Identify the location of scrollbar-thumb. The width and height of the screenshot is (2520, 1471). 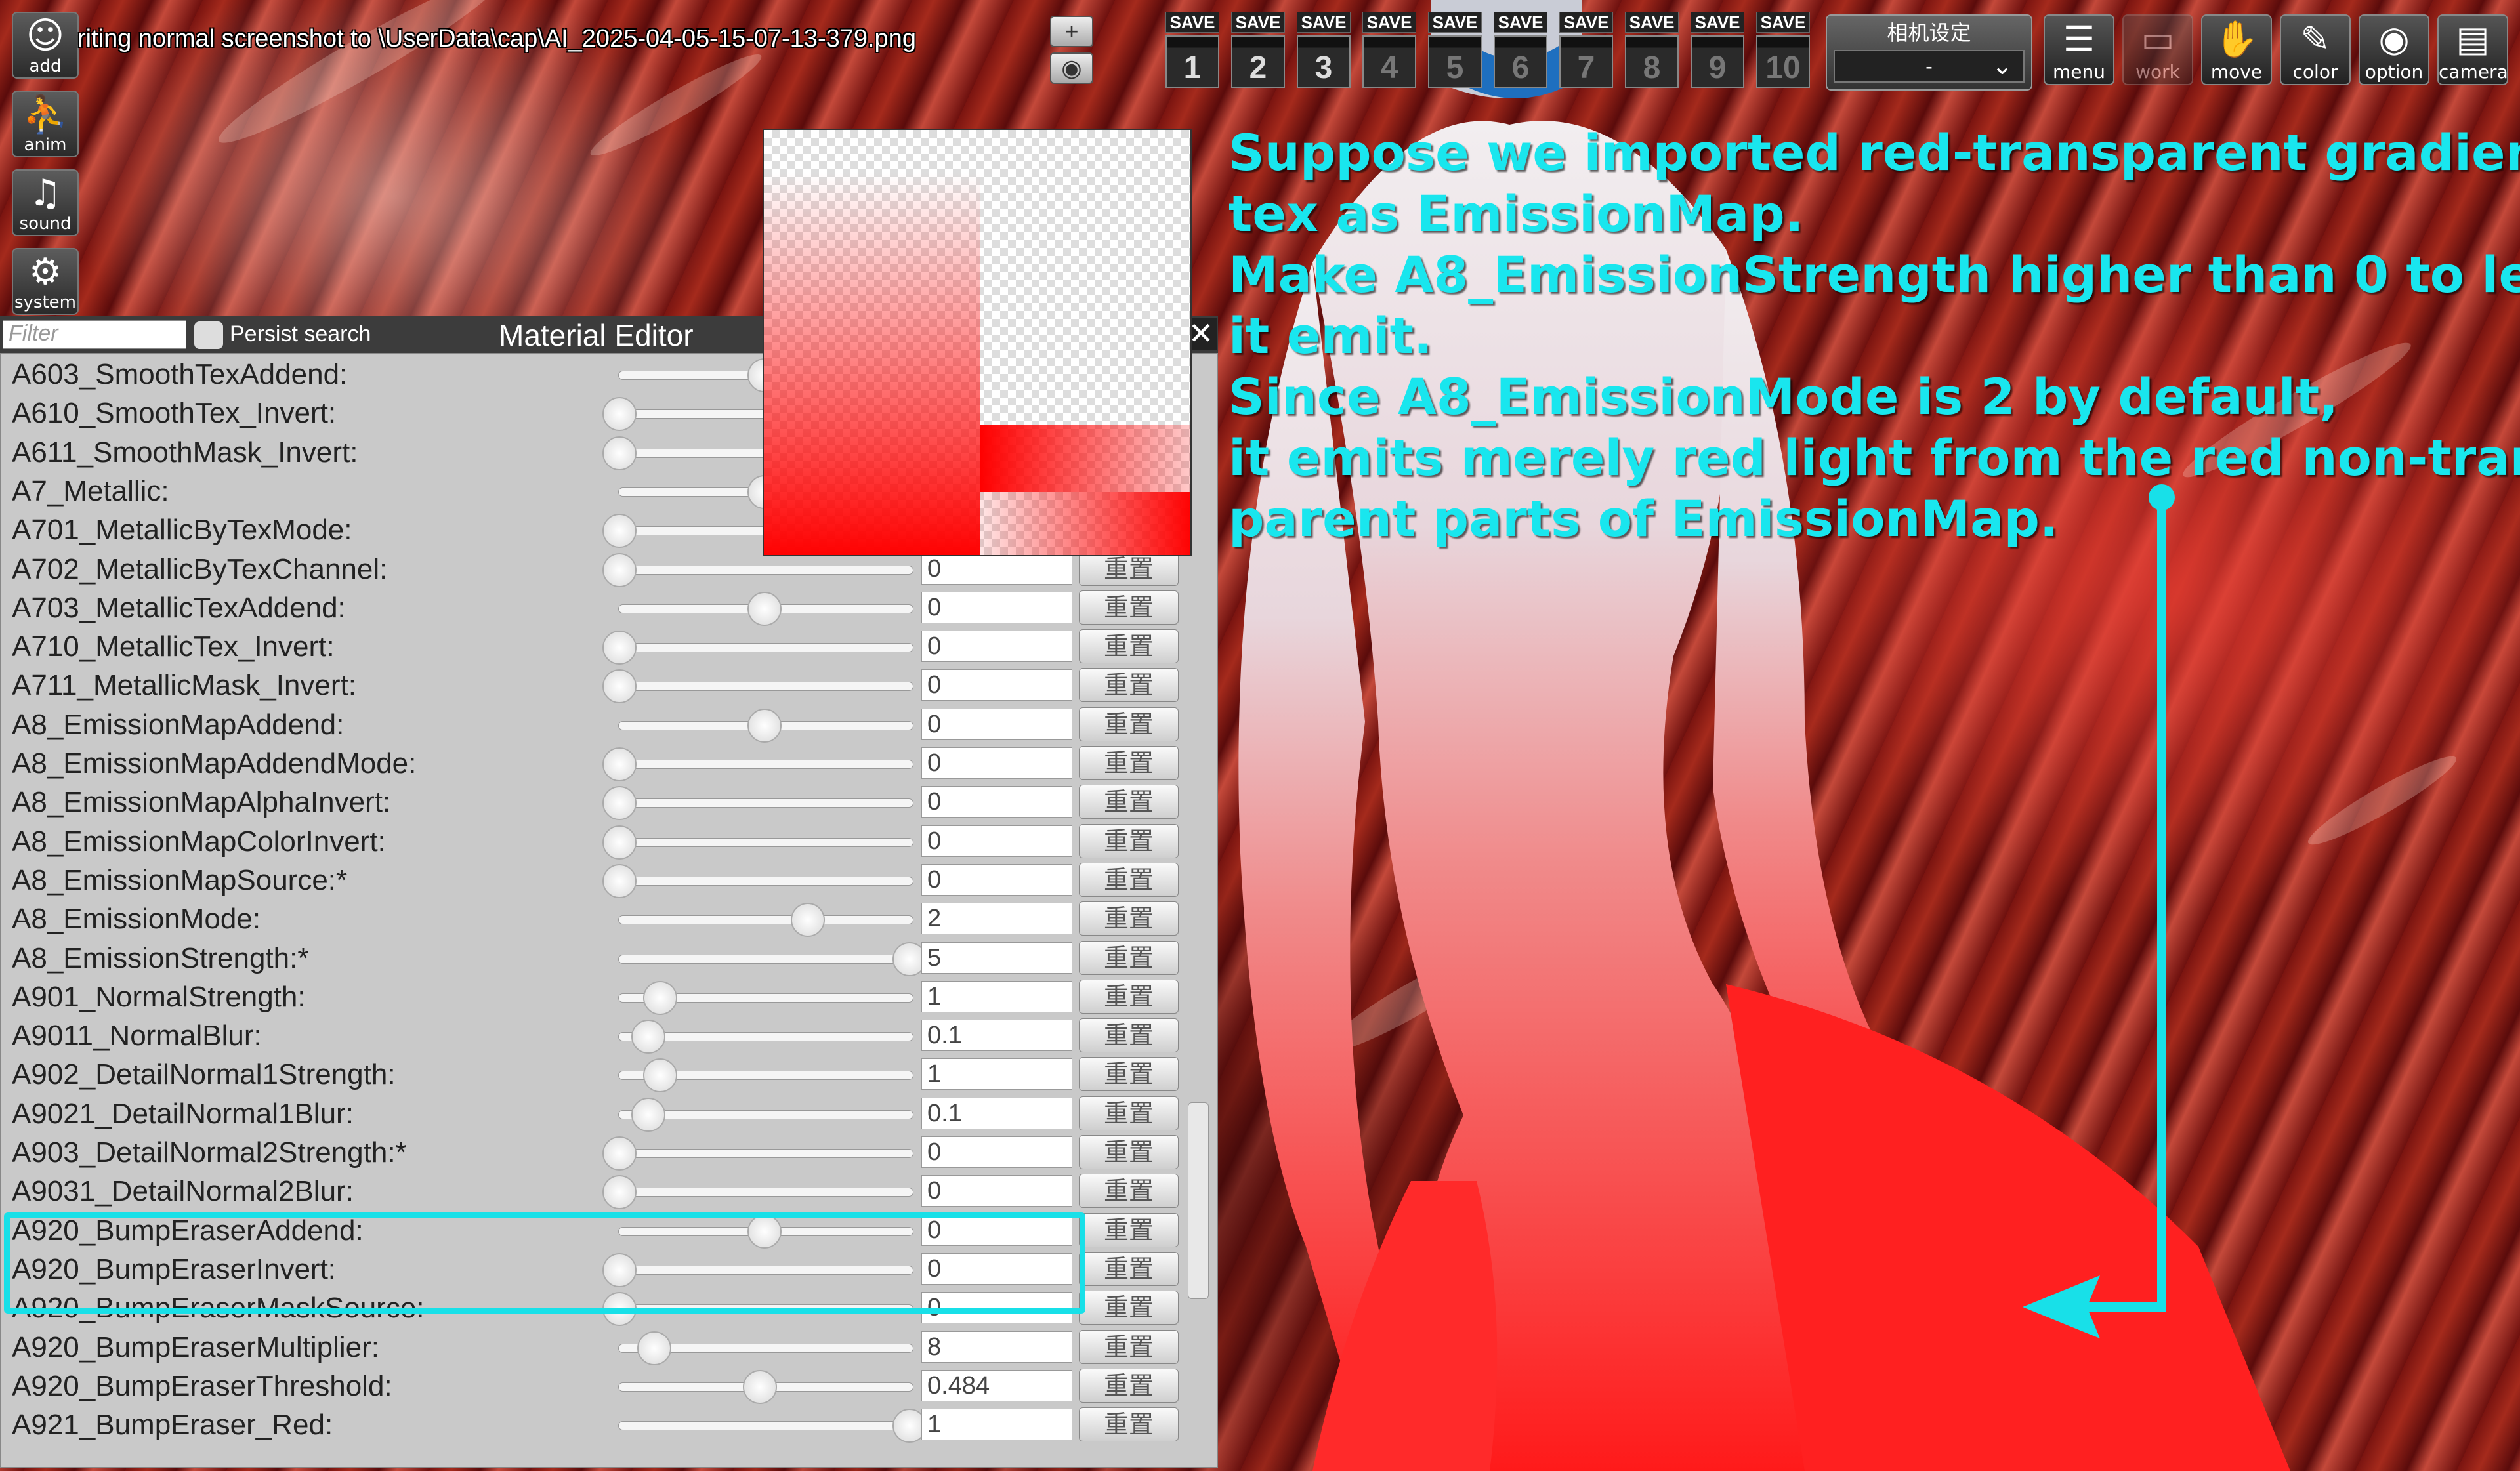
(1198, 1200).